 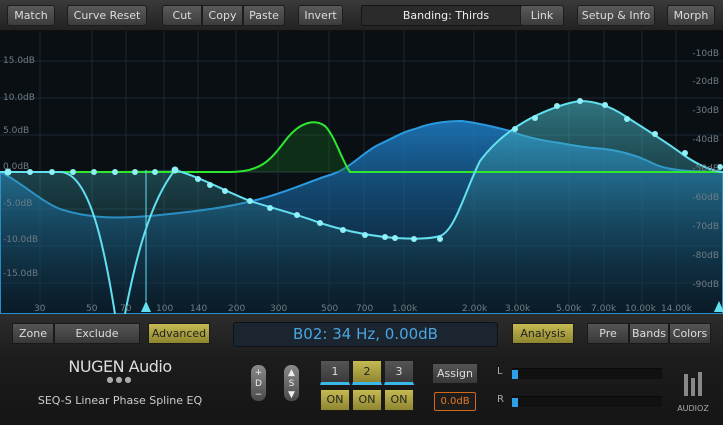 What do you see at coordinates (399, 400) in the screenshot?
I see `band-3-on-toggle: ON` at bounding box center [399, 400].